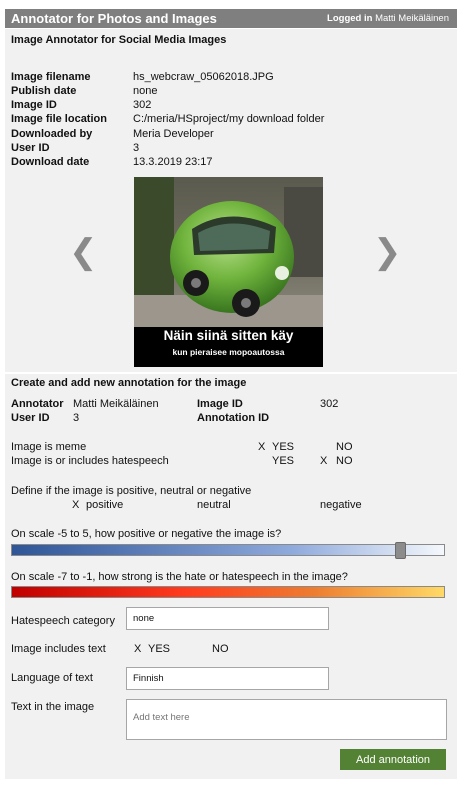  I want to click on chevron-left-icon: ❮, so click(83, 252).